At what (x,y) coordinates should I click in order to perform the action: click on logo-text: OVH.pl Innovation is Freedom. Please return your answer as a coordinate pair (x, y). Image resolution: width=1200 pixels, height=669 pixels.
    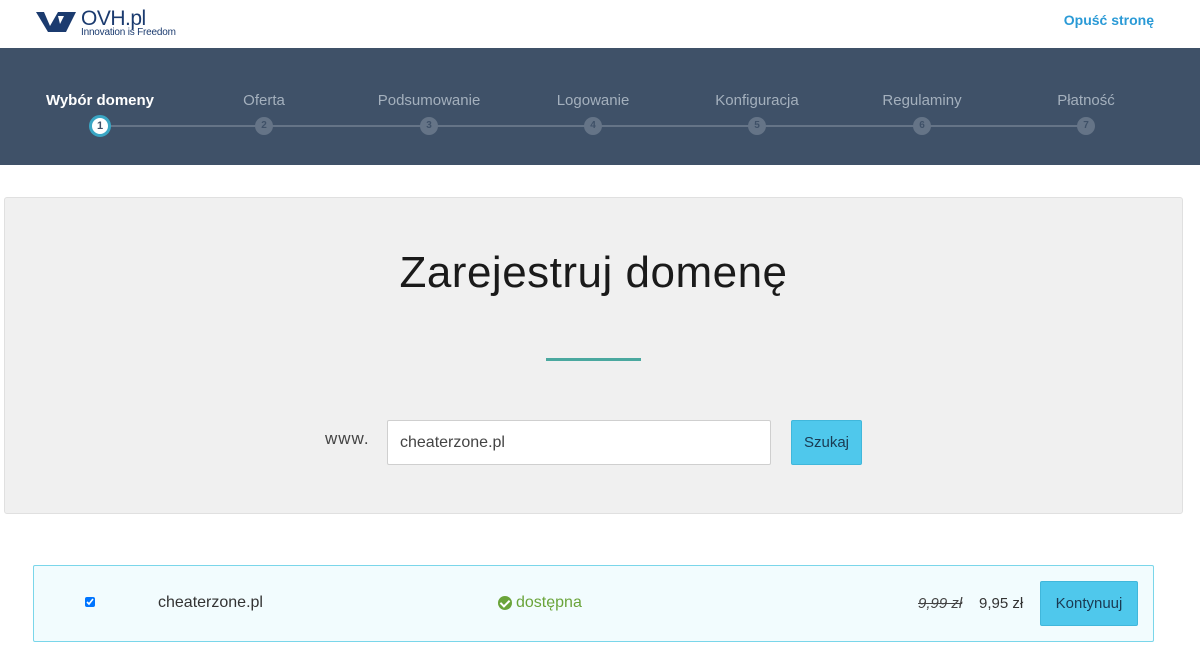
    Looking at the image, I should click on (128, 23).